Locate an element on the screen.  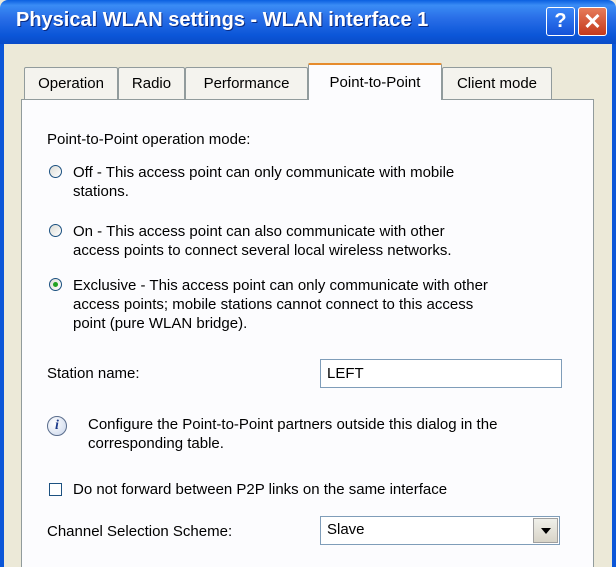
channel-scheme-select: Slave is located at coordinates (440, 530).